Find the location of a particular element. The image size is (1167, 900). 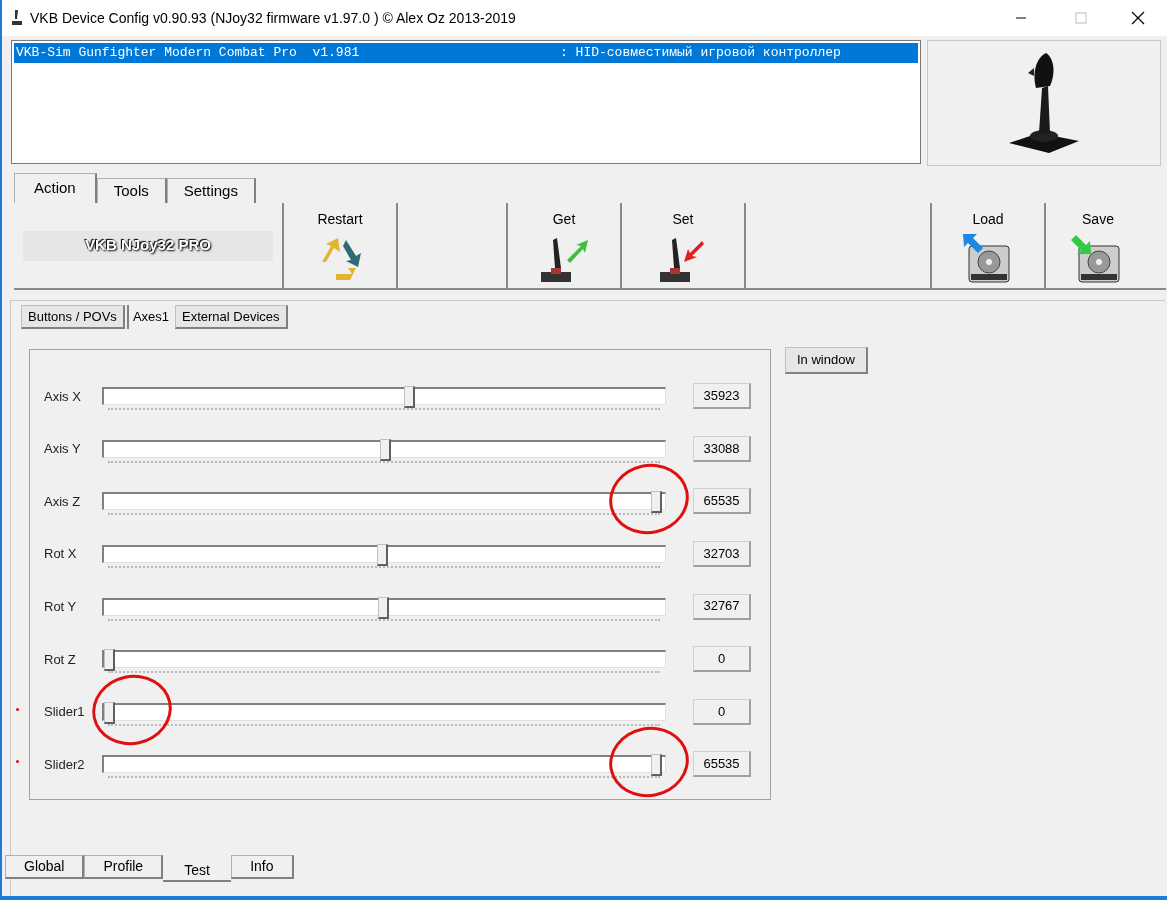

axis-label: Rot Z is located at coordinates (60, 659).